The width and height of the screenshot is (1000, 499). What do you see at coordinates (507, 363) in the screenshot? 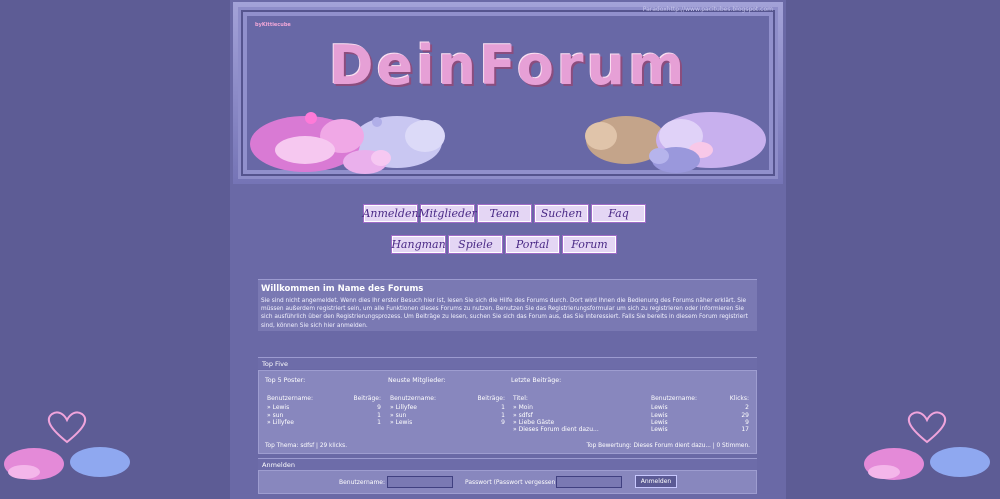
I see `topfive-header: Top Five` at bounding box center [507, 363].